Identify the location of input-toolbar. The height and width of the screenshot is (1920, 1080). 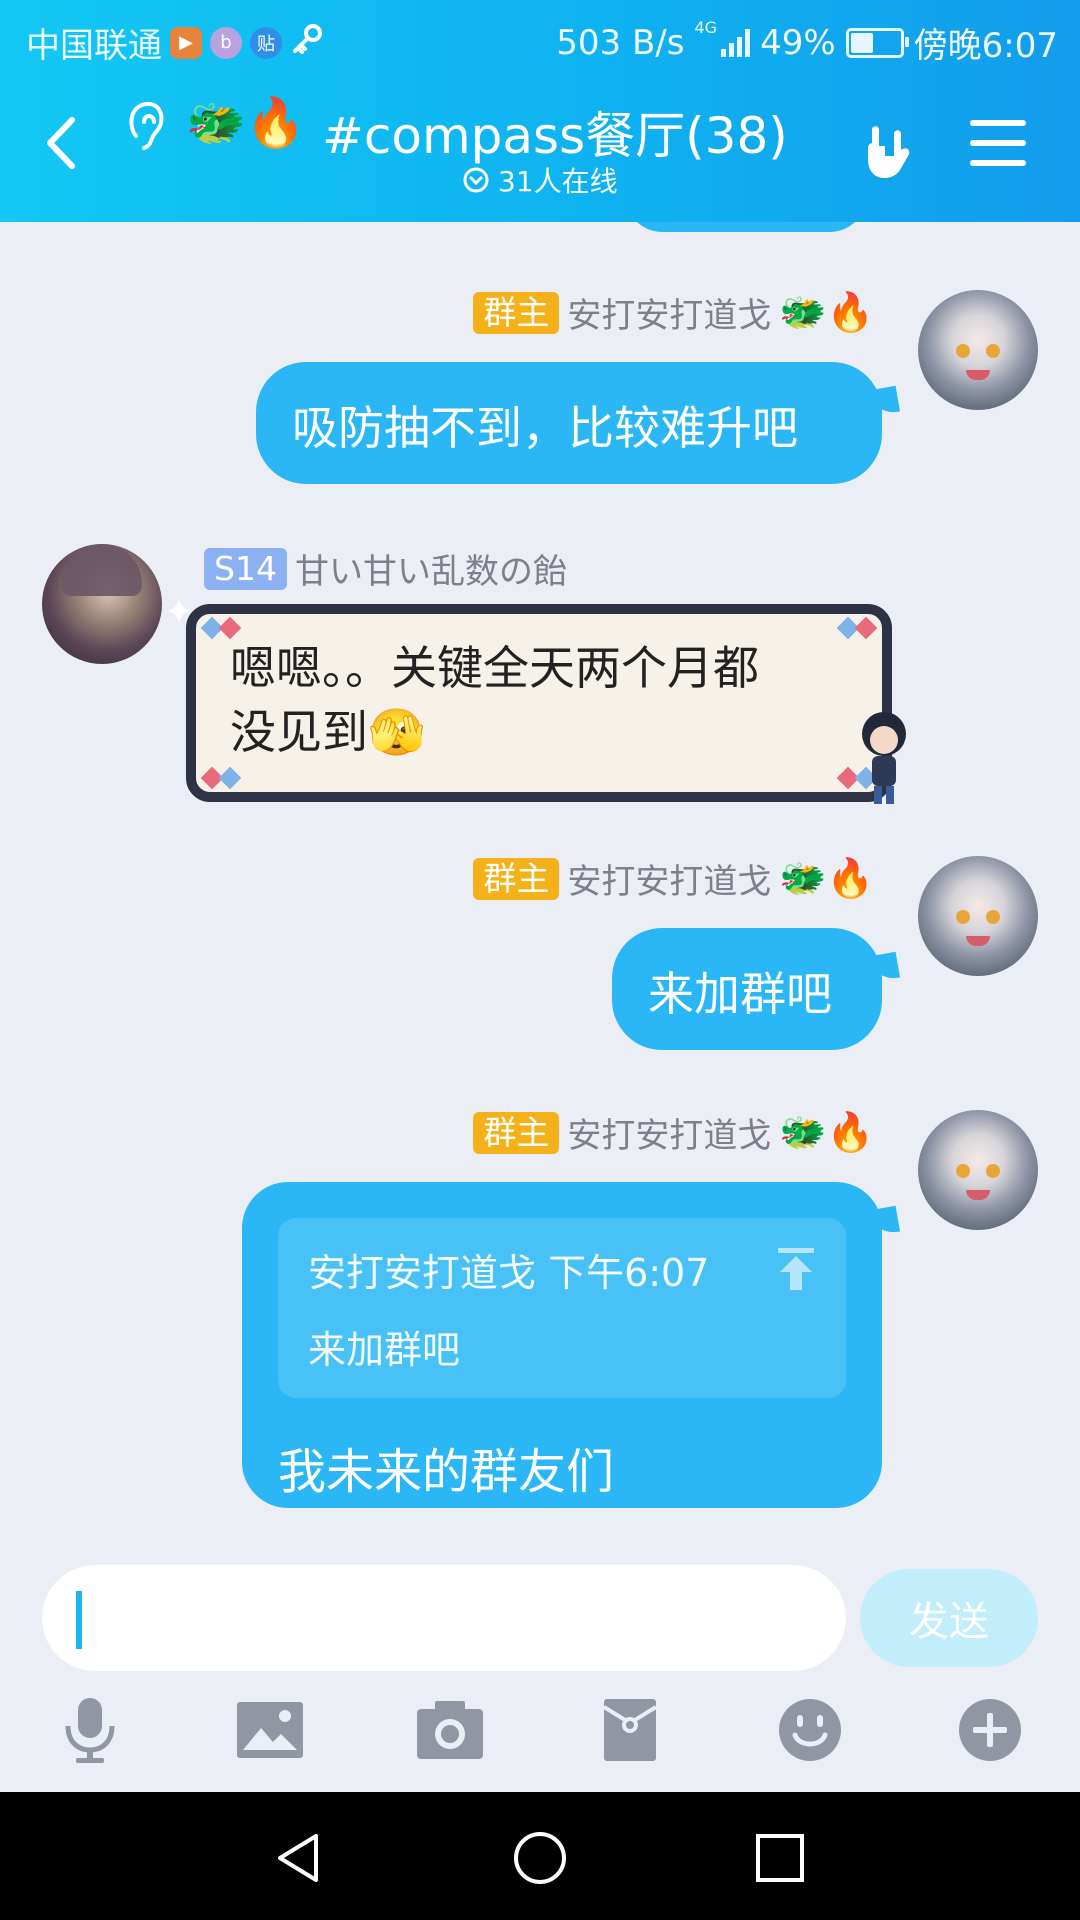
(540, 1736).